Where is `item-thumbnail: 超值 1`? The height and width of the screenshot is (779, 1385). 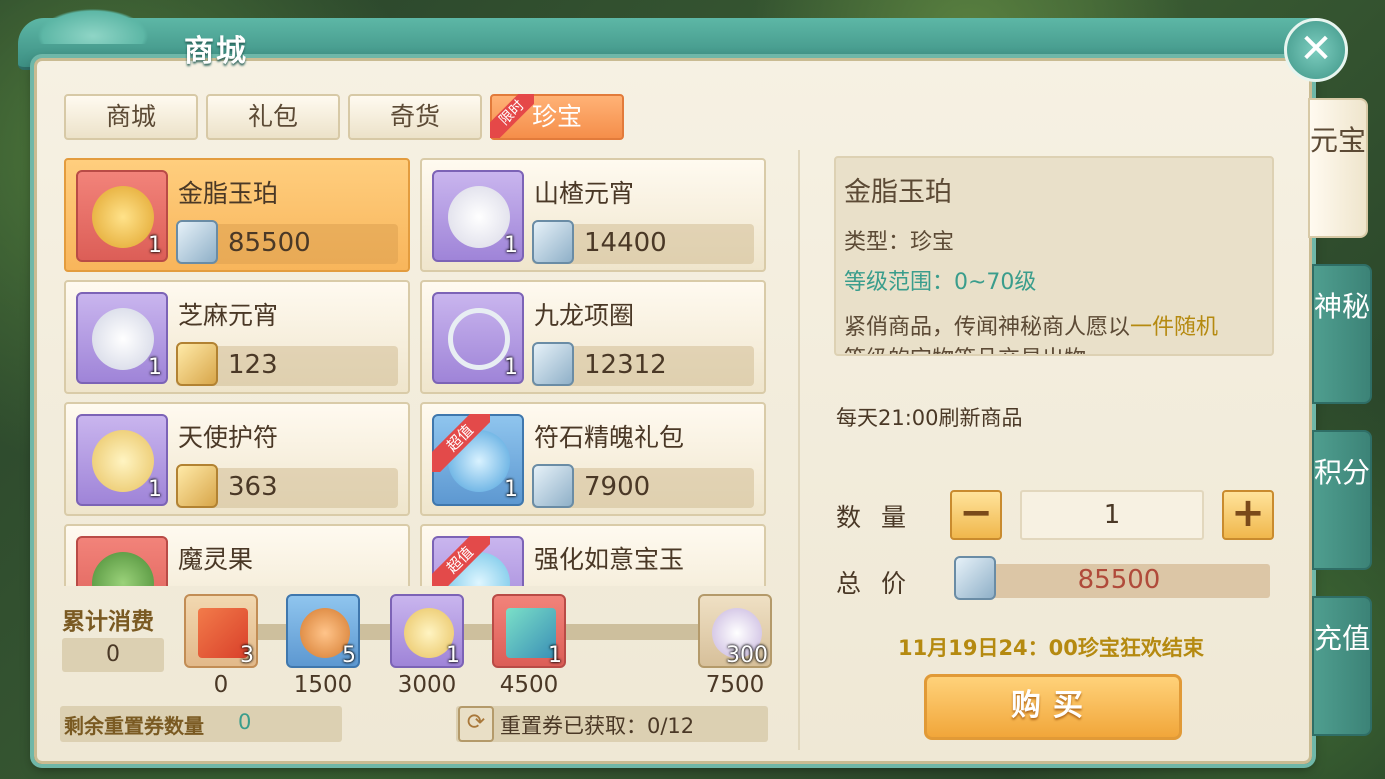 item-thumbnail: 超值 1 is located at coordinates (478, 460).